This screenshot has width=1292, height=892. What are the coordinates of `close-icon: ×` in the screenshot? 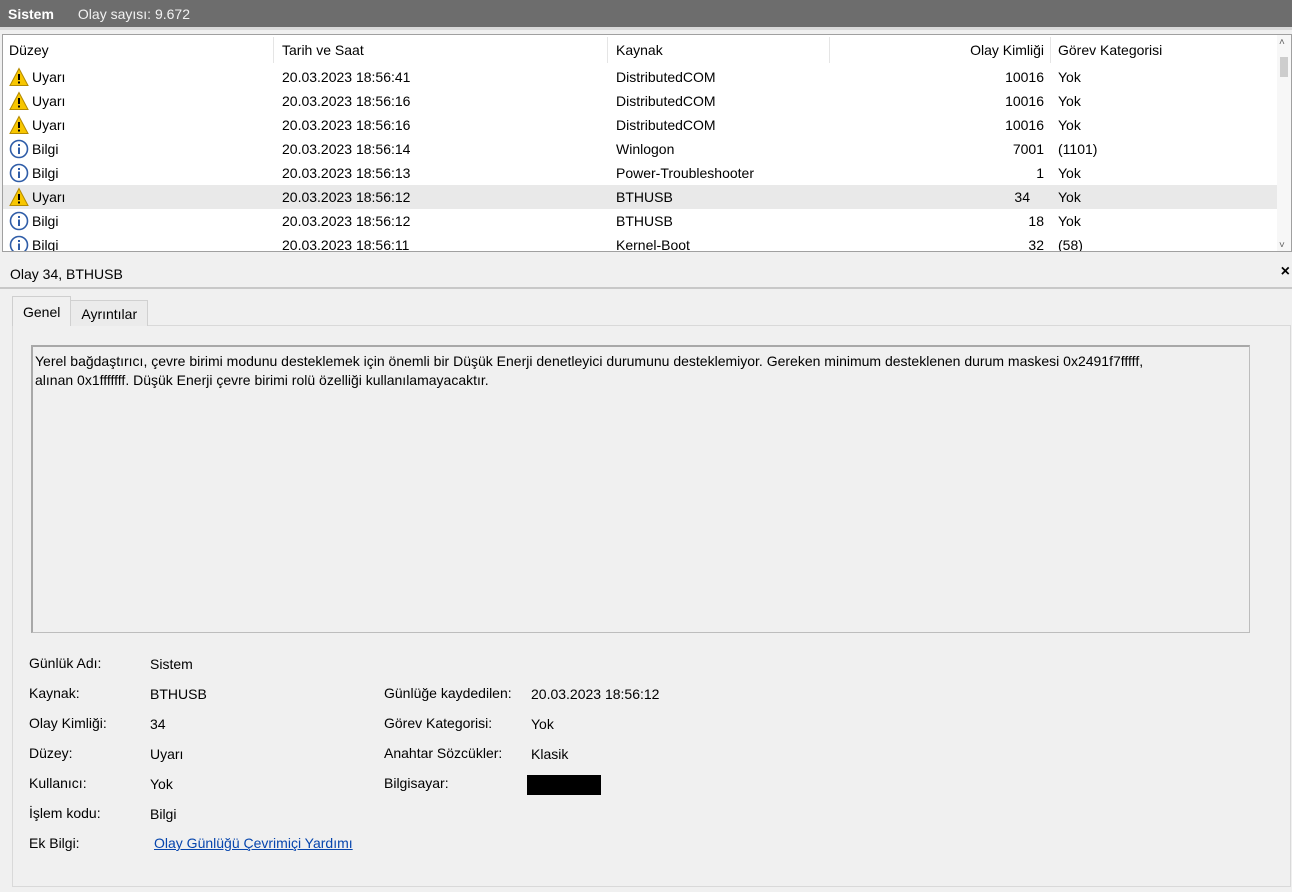 It's located at (1285, 272).